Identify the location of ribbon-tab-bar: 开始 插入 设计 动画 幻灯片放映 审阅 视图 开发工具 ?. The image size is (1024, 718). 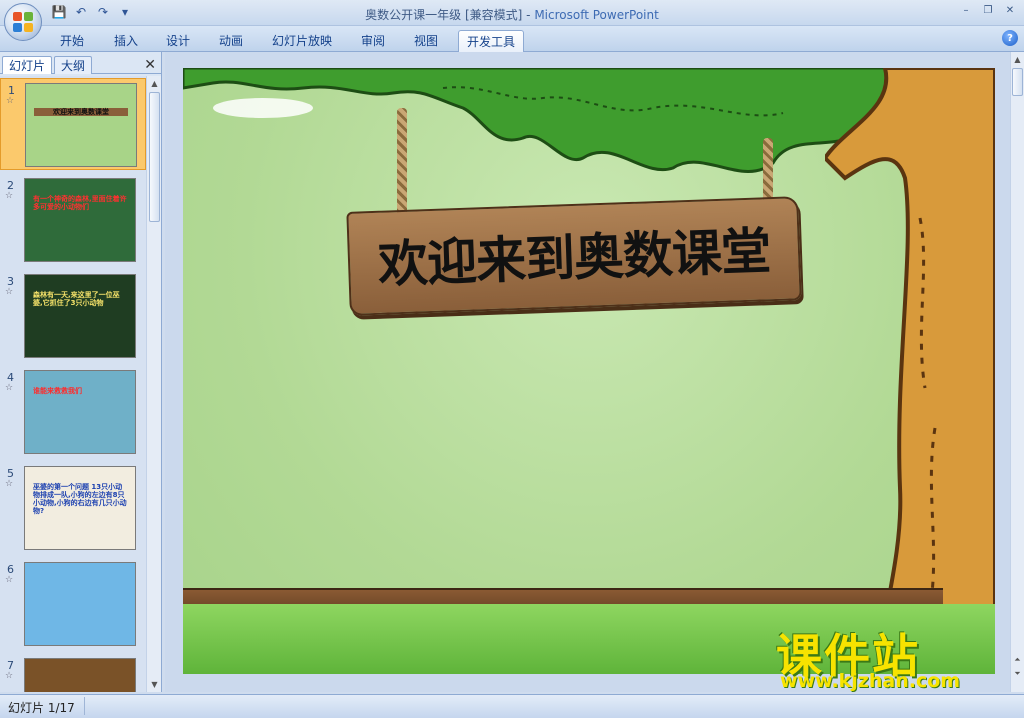
(512, 39).